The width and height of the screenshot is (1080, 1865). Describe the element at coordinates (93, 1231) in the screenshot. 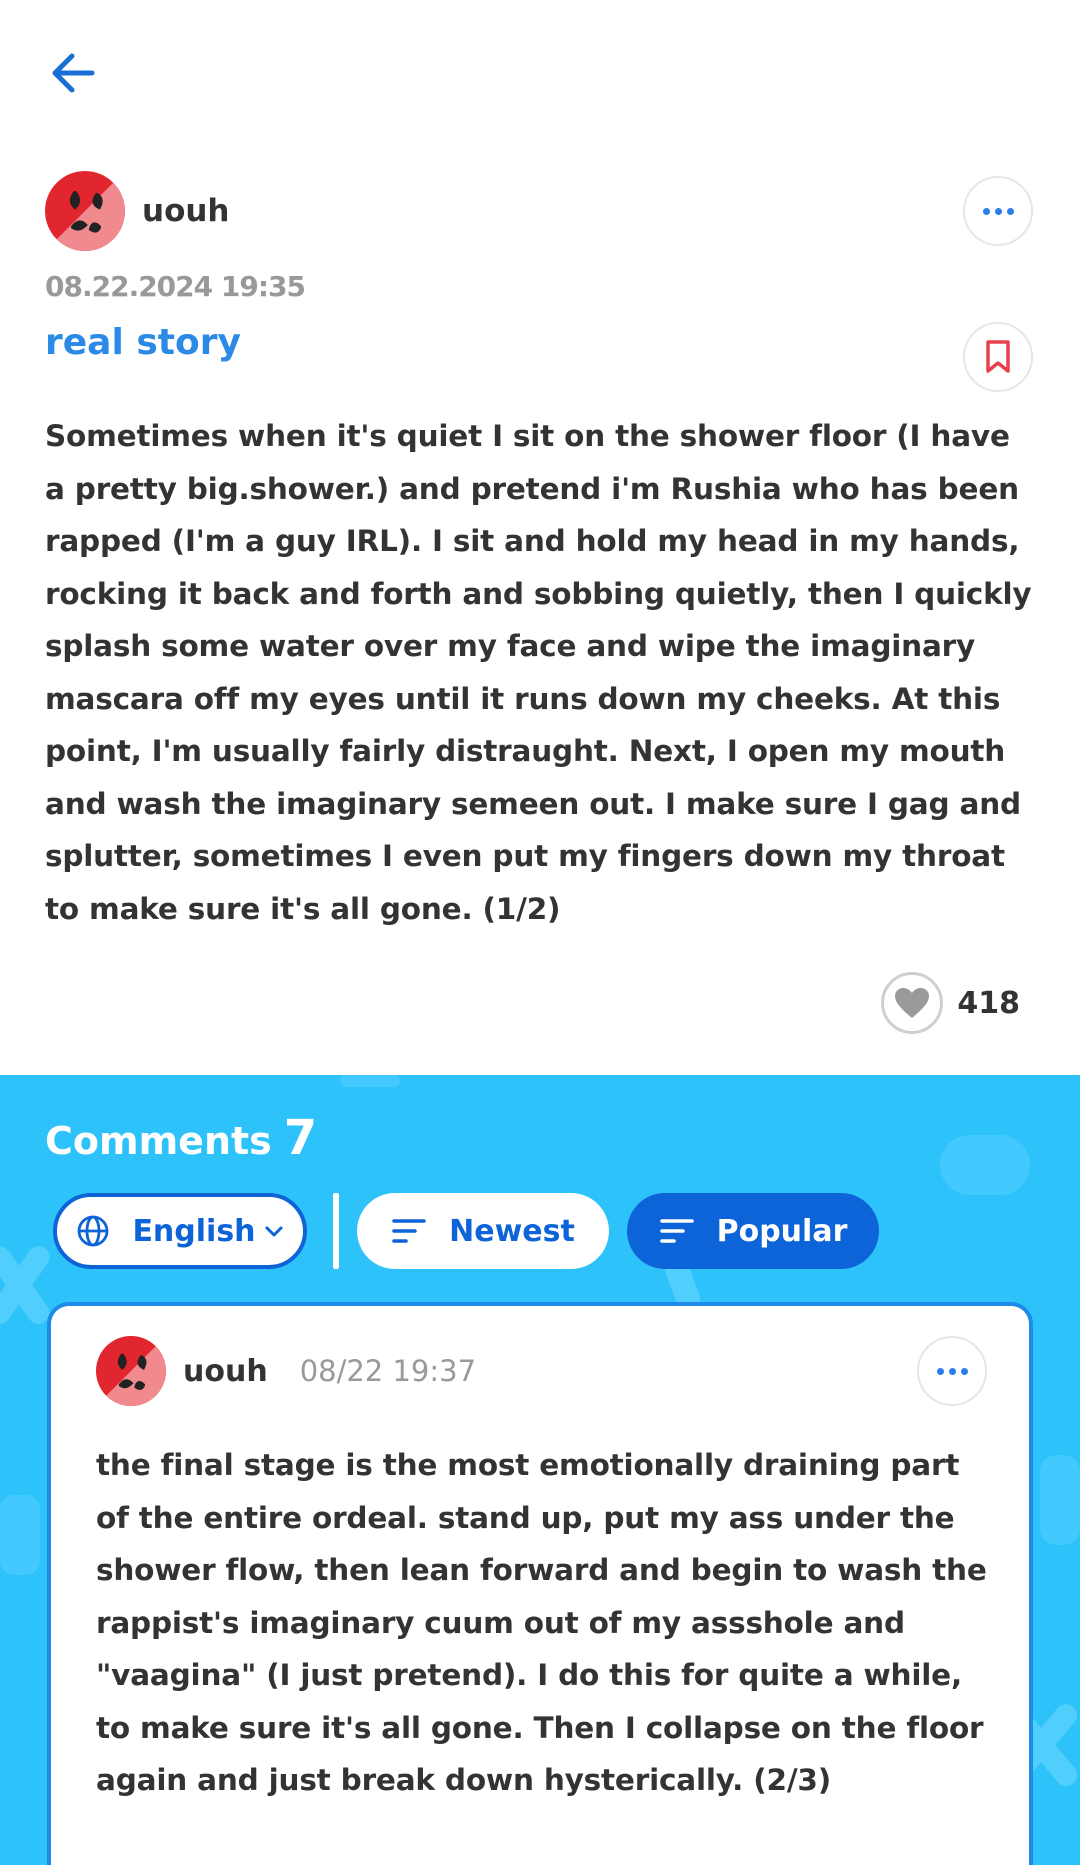

I see `globe-icon` at that location.